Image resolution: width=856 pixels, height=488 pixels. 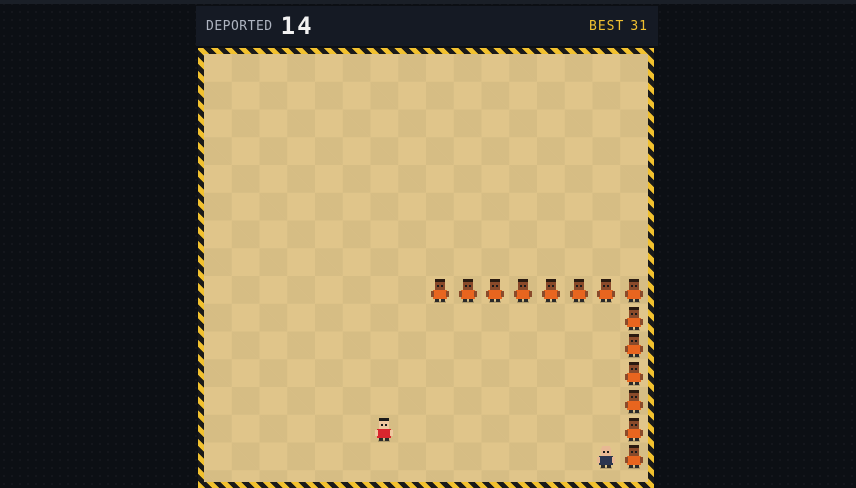 I want to click on best-score: BEST 31, so click(x=618, y=26).